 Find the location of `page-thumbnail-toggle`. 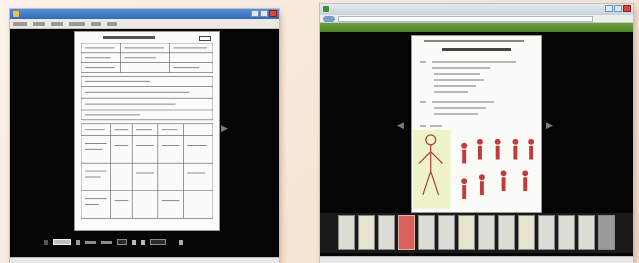

page-thumbnail-toggle is located at coordinates (62, 242).